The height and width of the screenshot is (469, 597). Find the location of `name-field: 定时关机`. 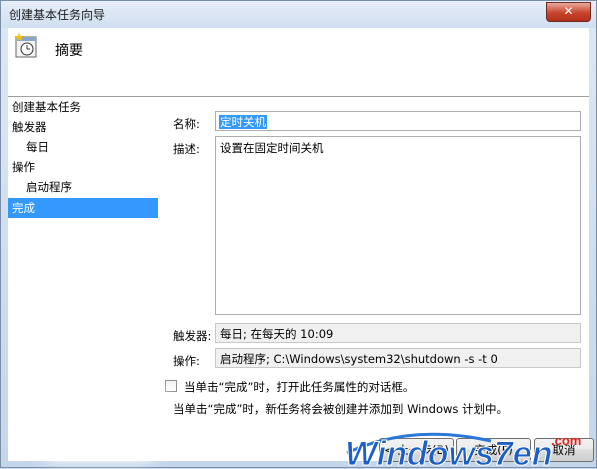

name-field: 定时关机 is located at coordinates (398, 121).